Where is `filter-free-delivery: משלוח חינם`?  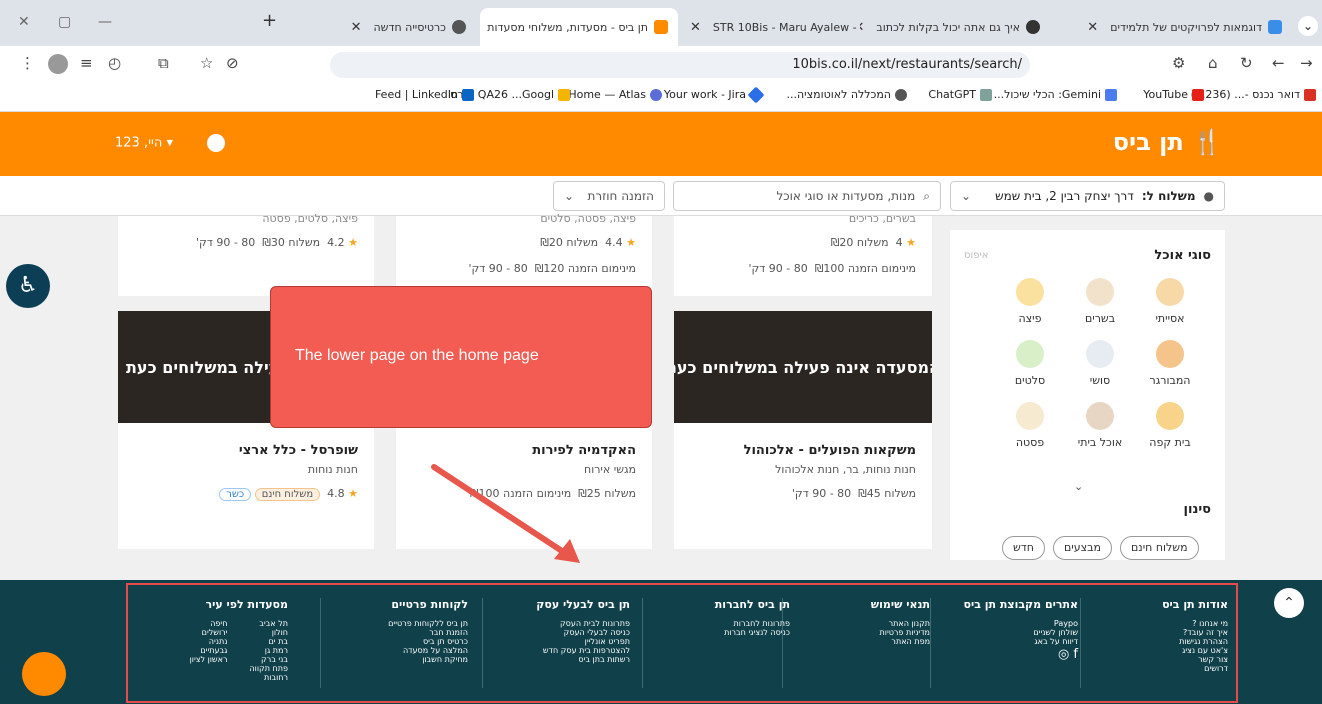 filter-free-delivery: משלוח חינם is located at coordinates (1159, 548).